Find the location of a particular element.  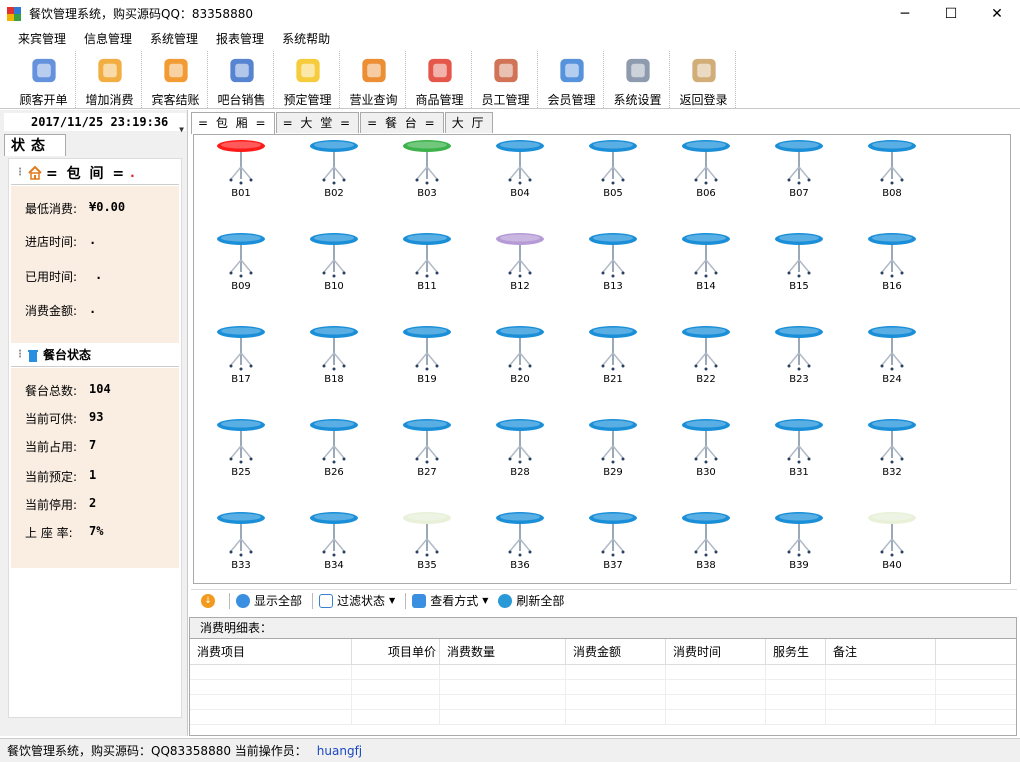

table-seat: B30 is located at coordinates (706, 453).